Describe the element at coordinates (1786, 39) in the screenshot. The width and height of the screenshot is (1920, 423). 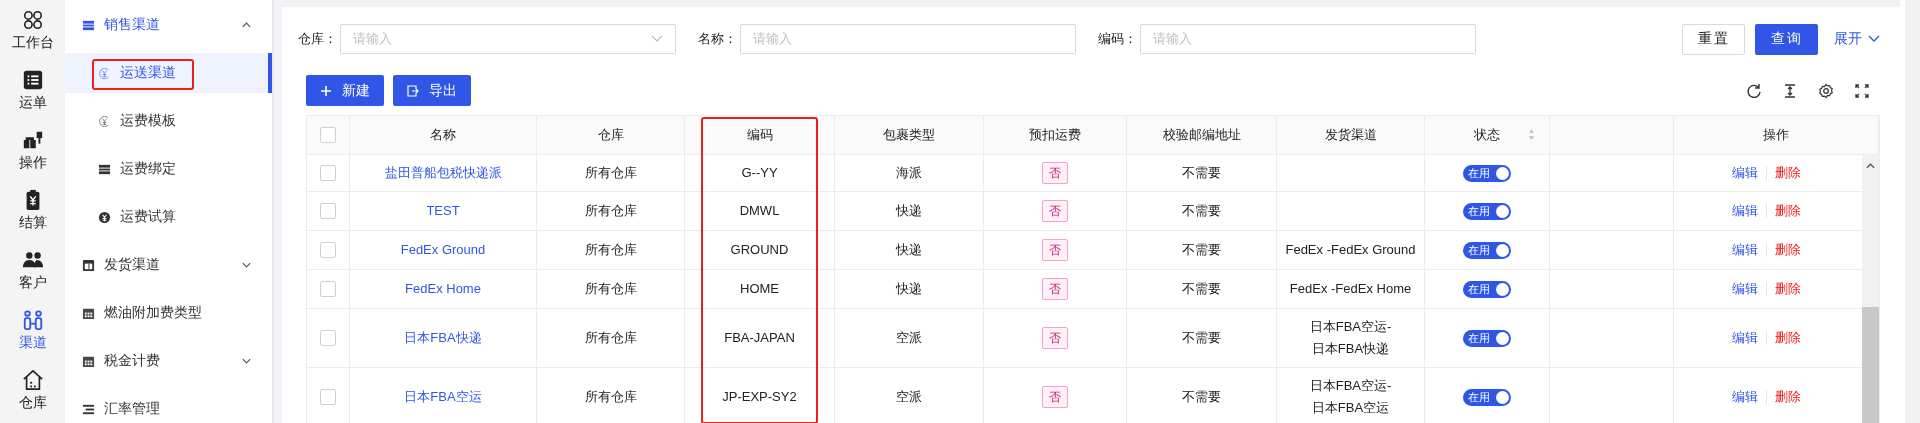
I see `query-button: 查询` at that location.